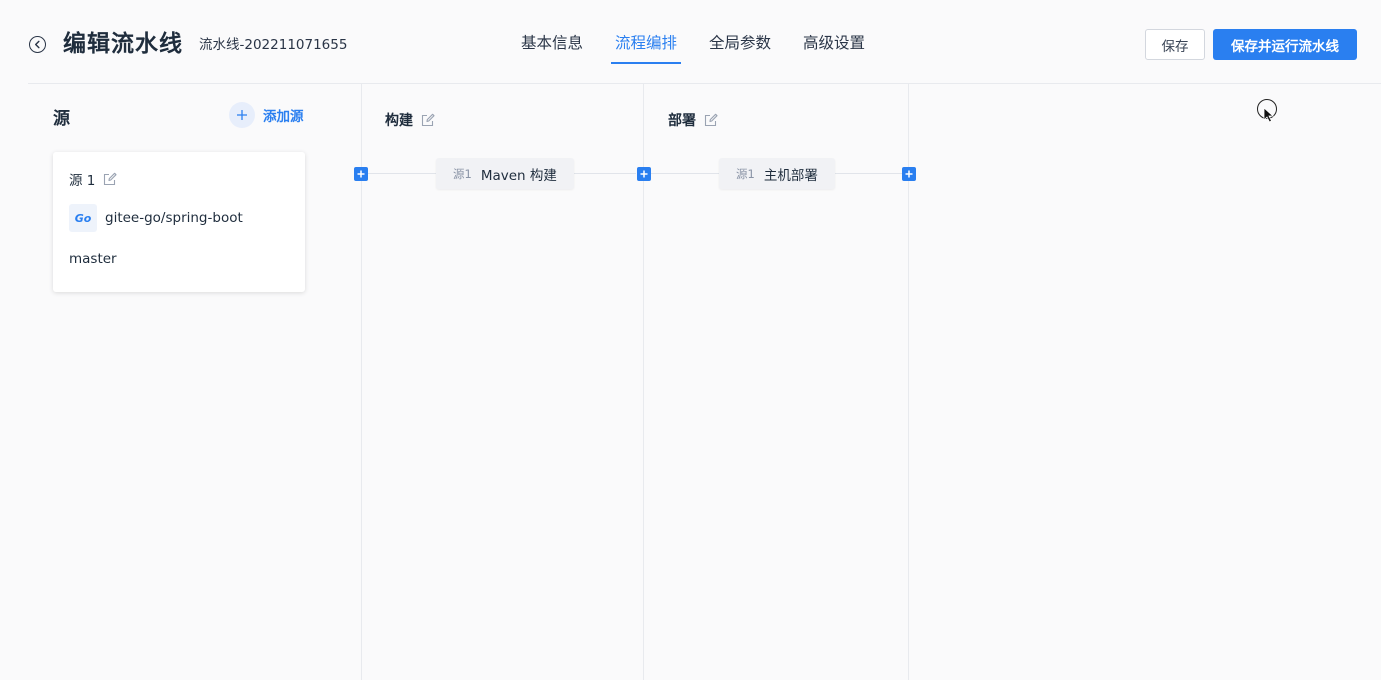  What do you see at coordinates (61, 119) in the screenshot?
I see `sources-title: 源` at bounding box center [61, 119].